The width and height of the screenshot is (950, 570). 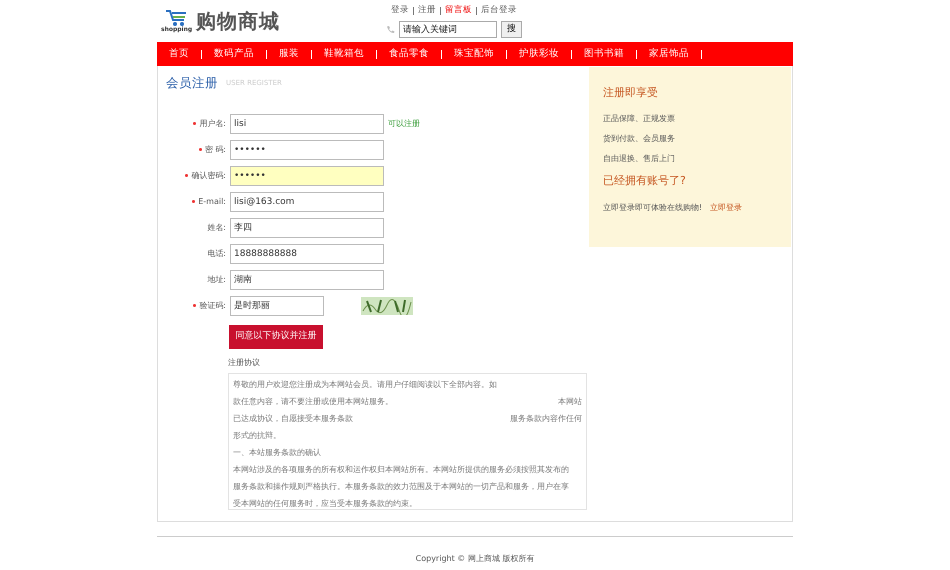 I want to click on field-label: 用户名:, so click(x=192, y=124).